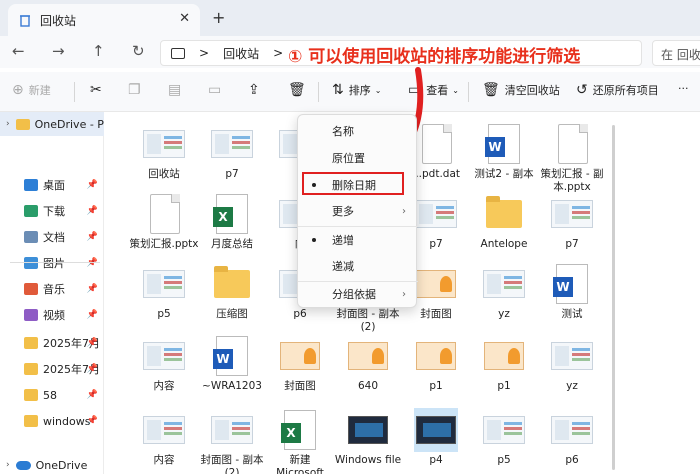 Image resolution: width=700 pixels, height=474 pixels. I want to click on file-item: X 月度总结, so click(232, 221).